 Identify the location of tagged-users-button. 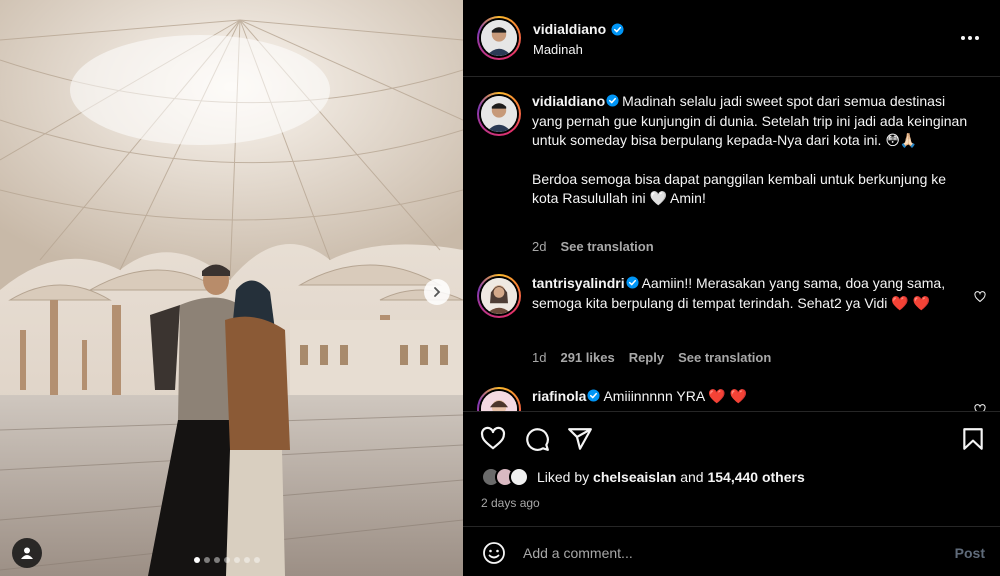
(27, 553).